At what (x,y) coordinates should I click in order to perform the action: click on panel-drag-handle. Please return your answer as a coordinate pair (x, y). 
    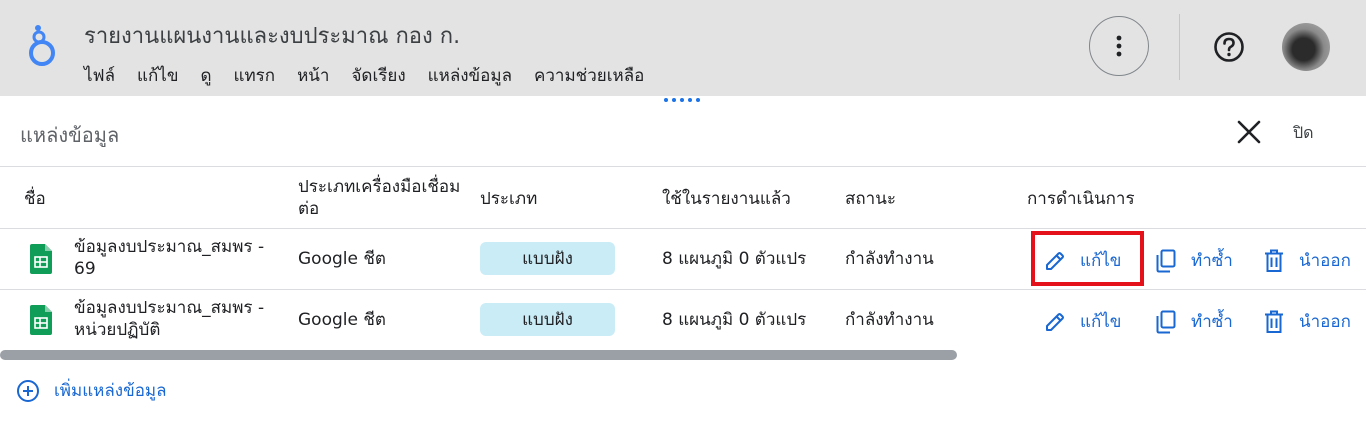
    Looking at the image, I should click on (682, 100).